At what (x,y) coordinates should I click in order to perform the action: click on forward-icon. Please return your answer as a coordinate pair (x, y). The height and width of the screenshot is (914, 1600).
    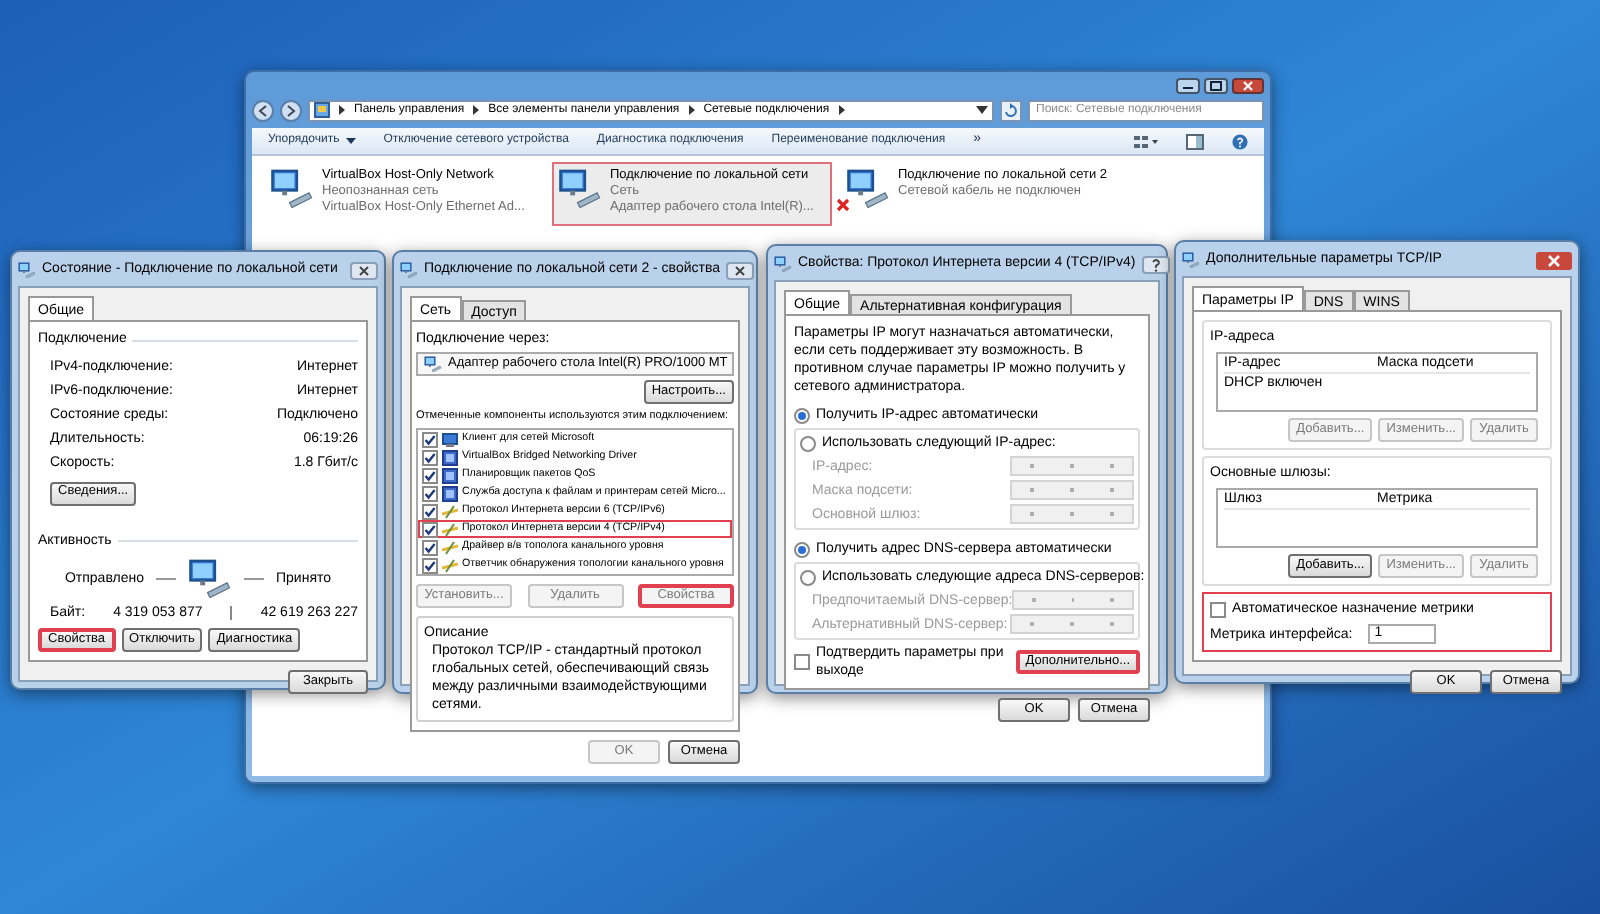
    Looking at the image, I should click on (291, 110).